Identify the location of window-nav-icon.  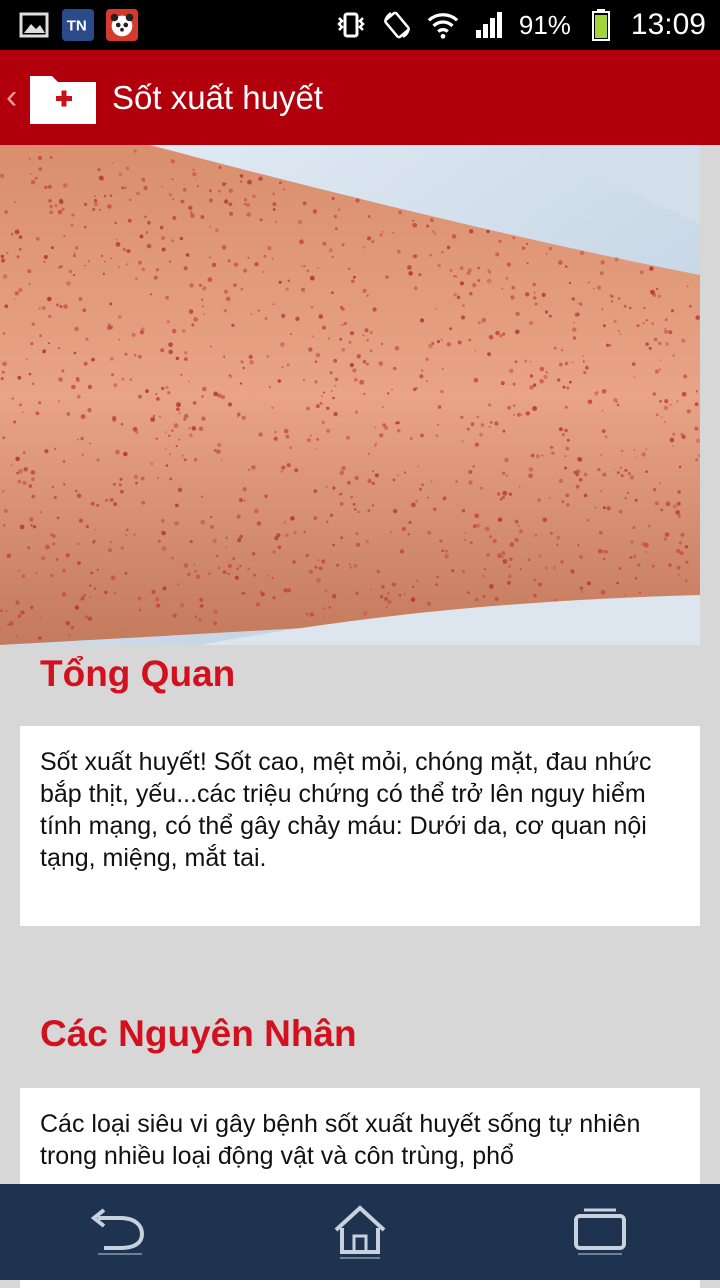
(600, 1232).